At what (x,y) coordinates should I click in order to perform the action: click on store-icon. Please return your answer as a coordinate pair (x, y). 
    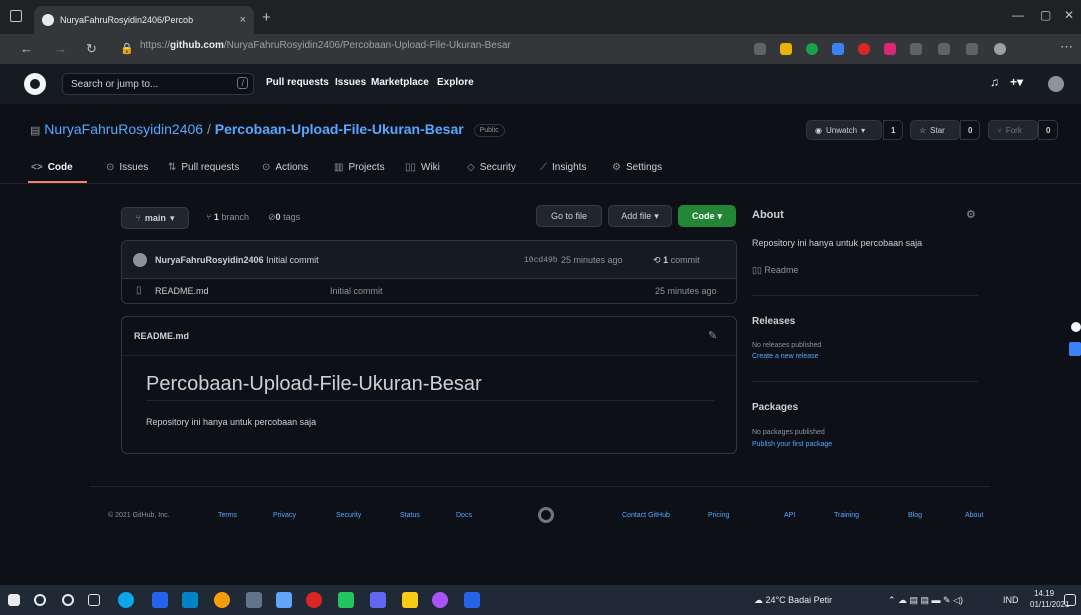
    Looking at the image, I should click on (190, 600).